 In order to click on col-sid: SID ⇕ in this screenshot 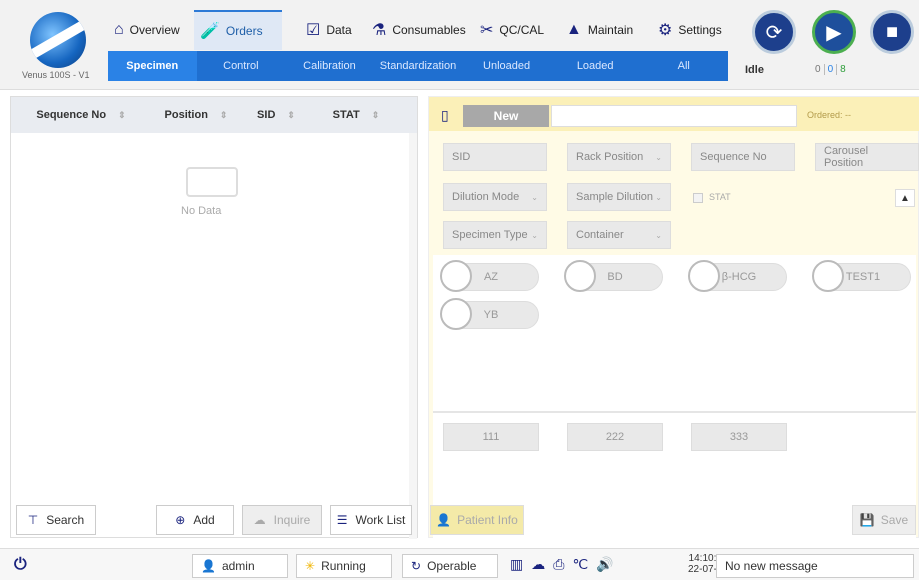, I will do `click(276, 115)`.